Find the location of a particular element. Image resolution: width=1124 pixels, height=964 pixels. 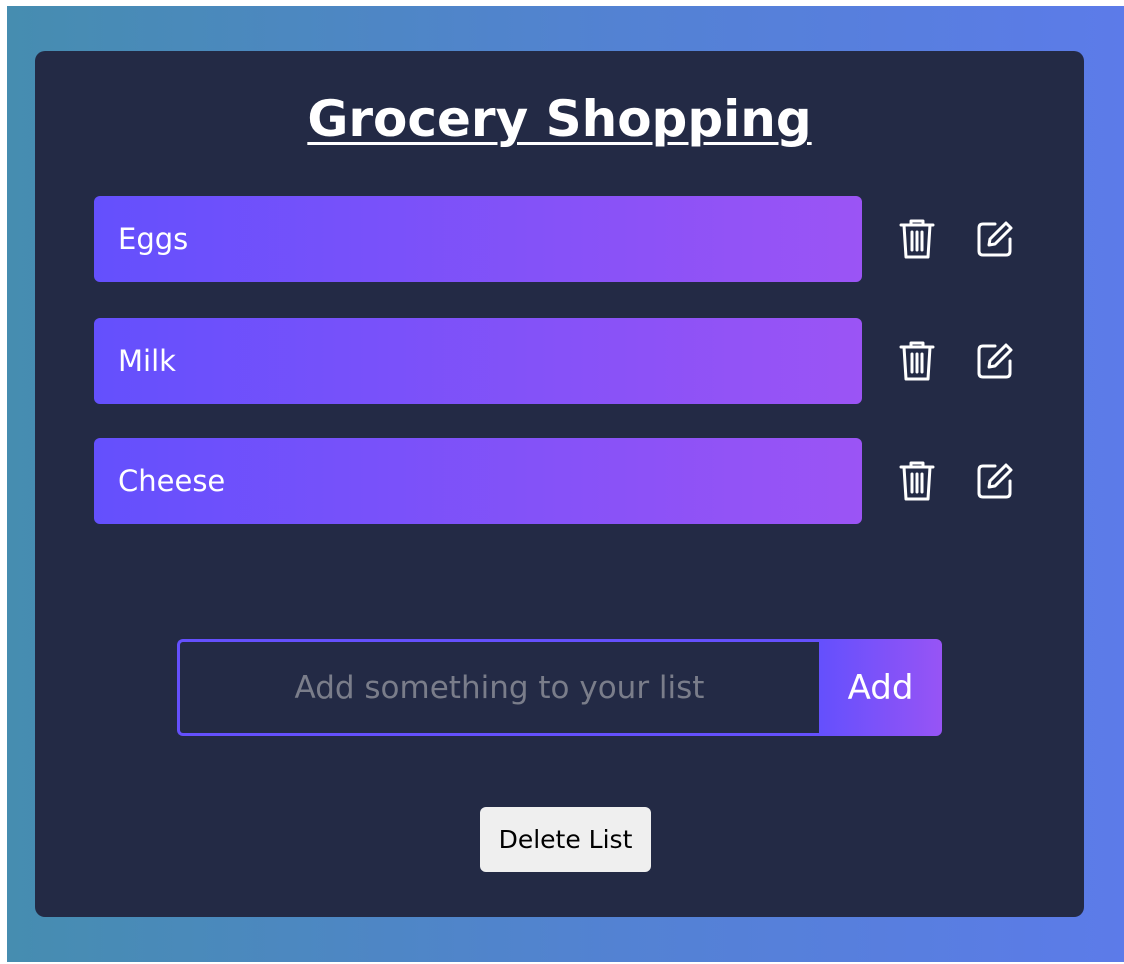

list-item: Eggs is located at coordinates (478, 239).